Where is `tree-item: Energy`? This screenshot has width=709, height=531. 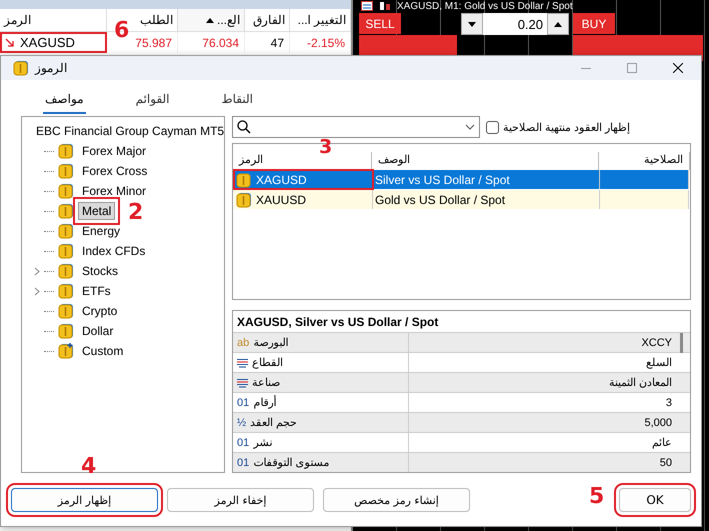
tree-item: Energy is located at coordinates (101, 231).